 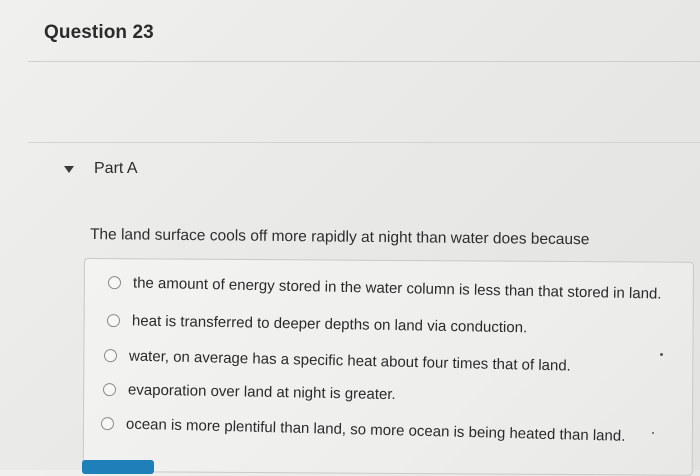 I want to click on part-divider, so click(x=364, y=142).